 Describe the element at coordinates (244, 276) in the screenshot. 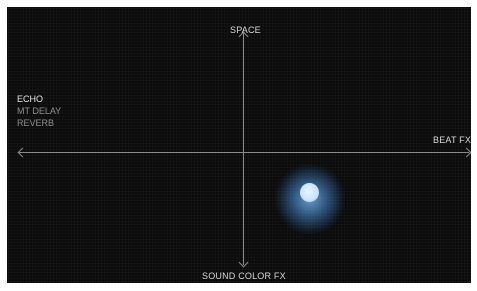

I see `sound-color-fx-axis-label: SOUND COLOR FX` at that location.